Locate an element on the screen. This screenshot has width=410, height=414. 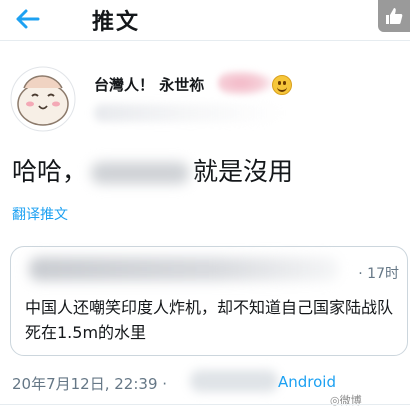
tweet-text: 哈哈， 就是沒用 is located at coordinates (152, 170).